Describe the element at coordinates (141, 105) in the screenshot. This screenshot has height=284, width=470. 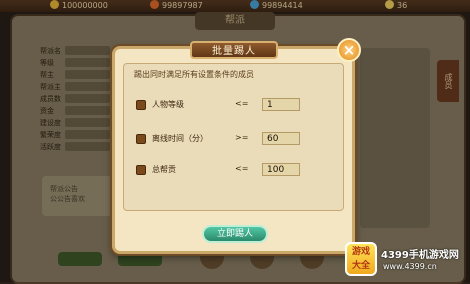
I see `level-checkbox` at that location.